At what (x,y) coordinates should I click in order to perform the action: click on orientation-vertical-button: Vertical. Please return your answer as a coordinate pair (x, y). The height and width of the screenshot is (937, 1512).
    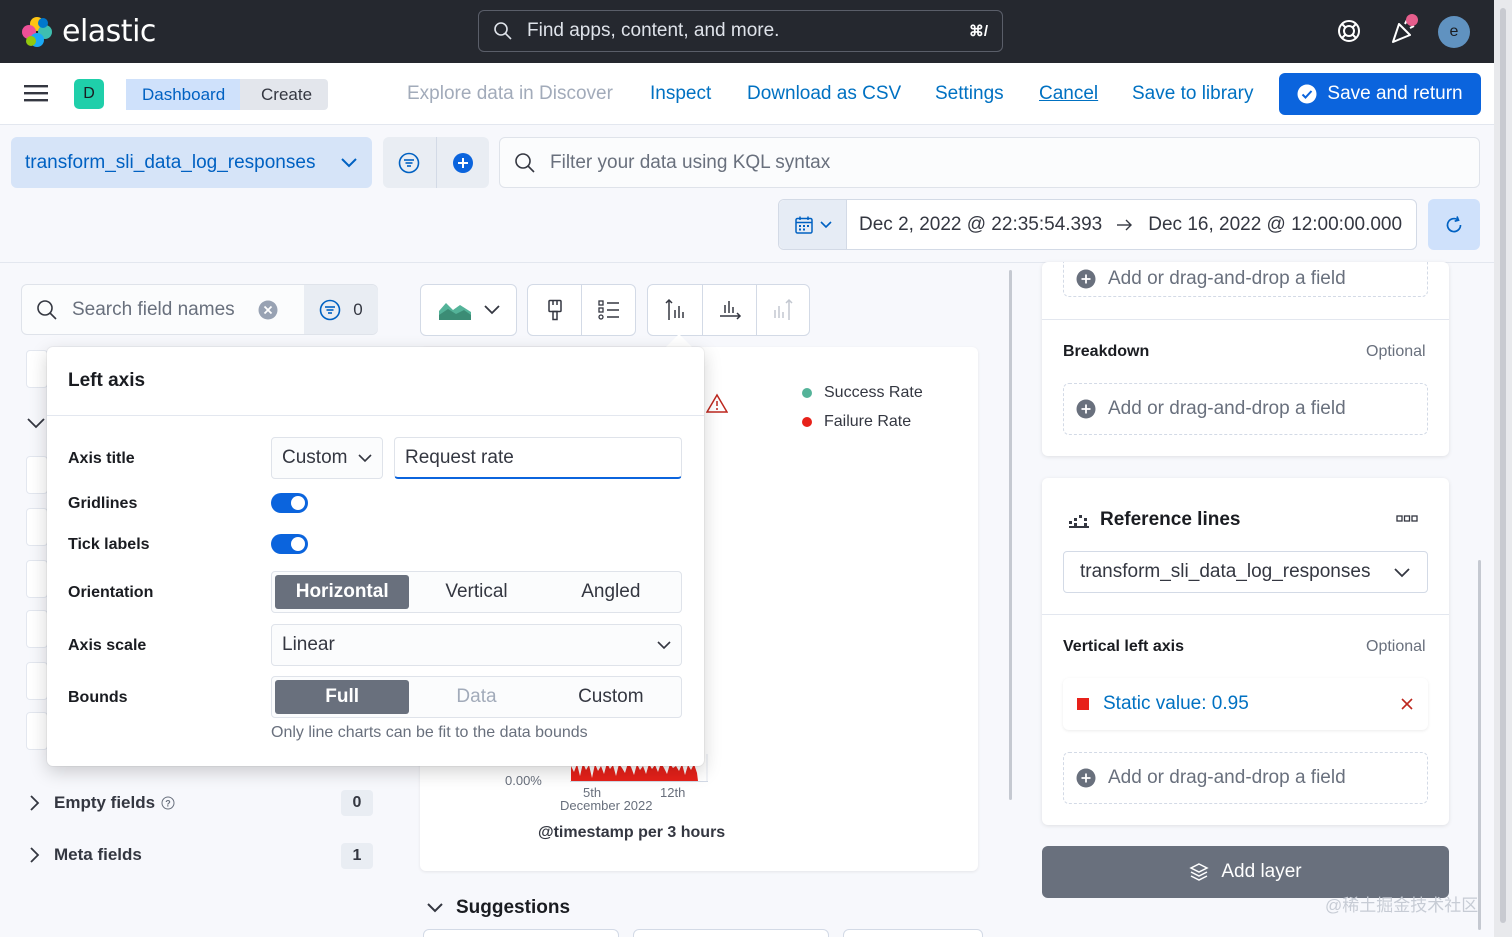
    Looking at the image, I should click on (476, 592).